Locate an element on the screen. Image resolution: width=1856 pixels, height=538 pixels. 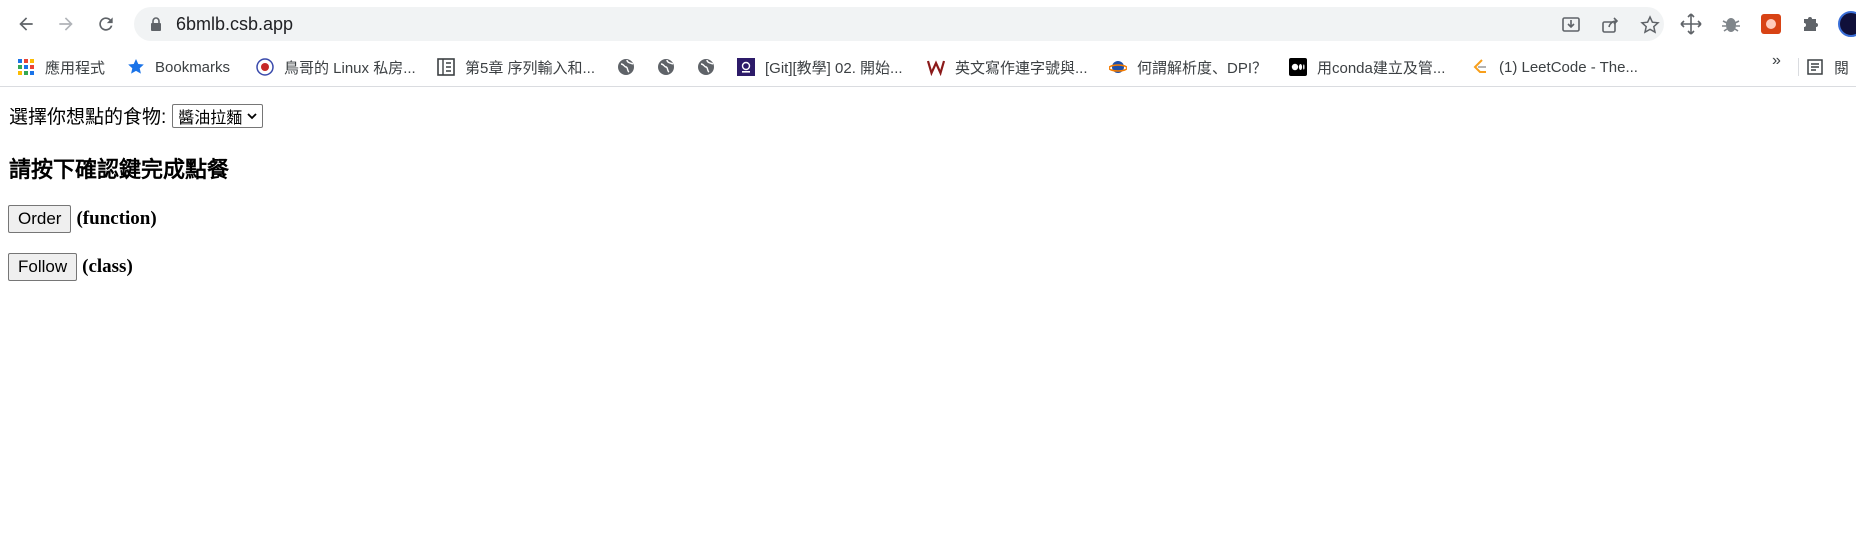
order-row: Order (function) is located at coordinates (82, 219).